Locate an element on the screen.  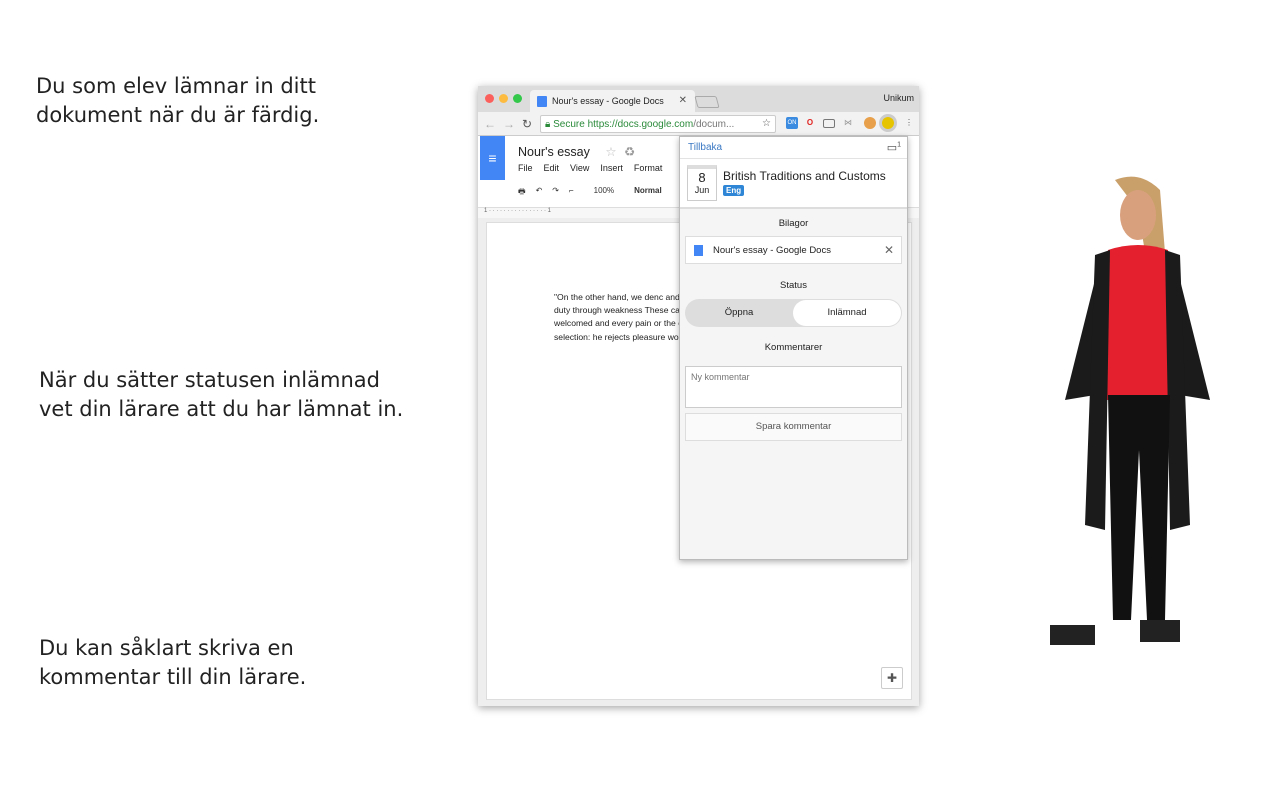
maximize-window-button is located at coordinates (517, 98).